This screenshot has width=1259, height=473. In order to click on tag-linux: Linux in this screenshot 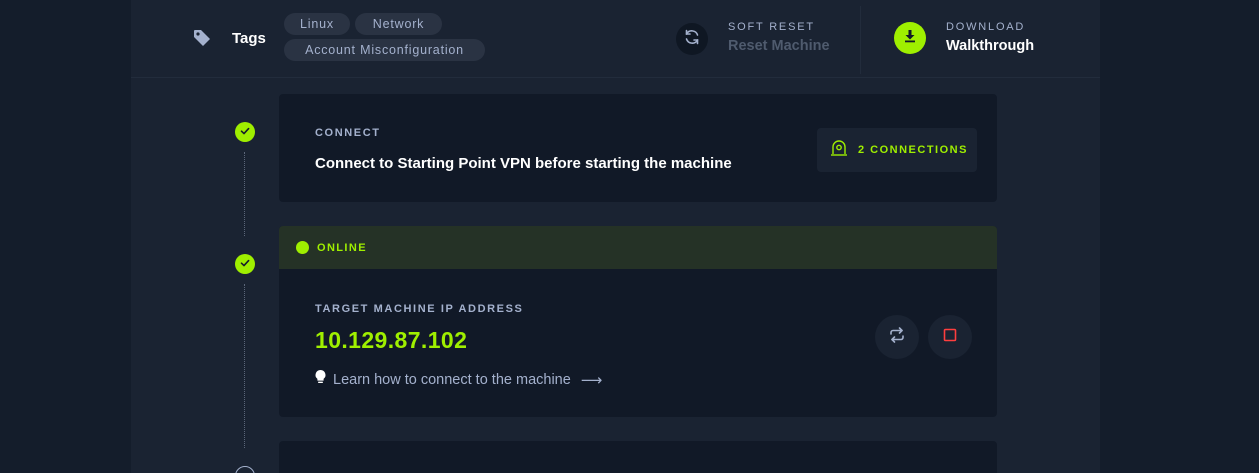, I will do `click(317, 24)`.